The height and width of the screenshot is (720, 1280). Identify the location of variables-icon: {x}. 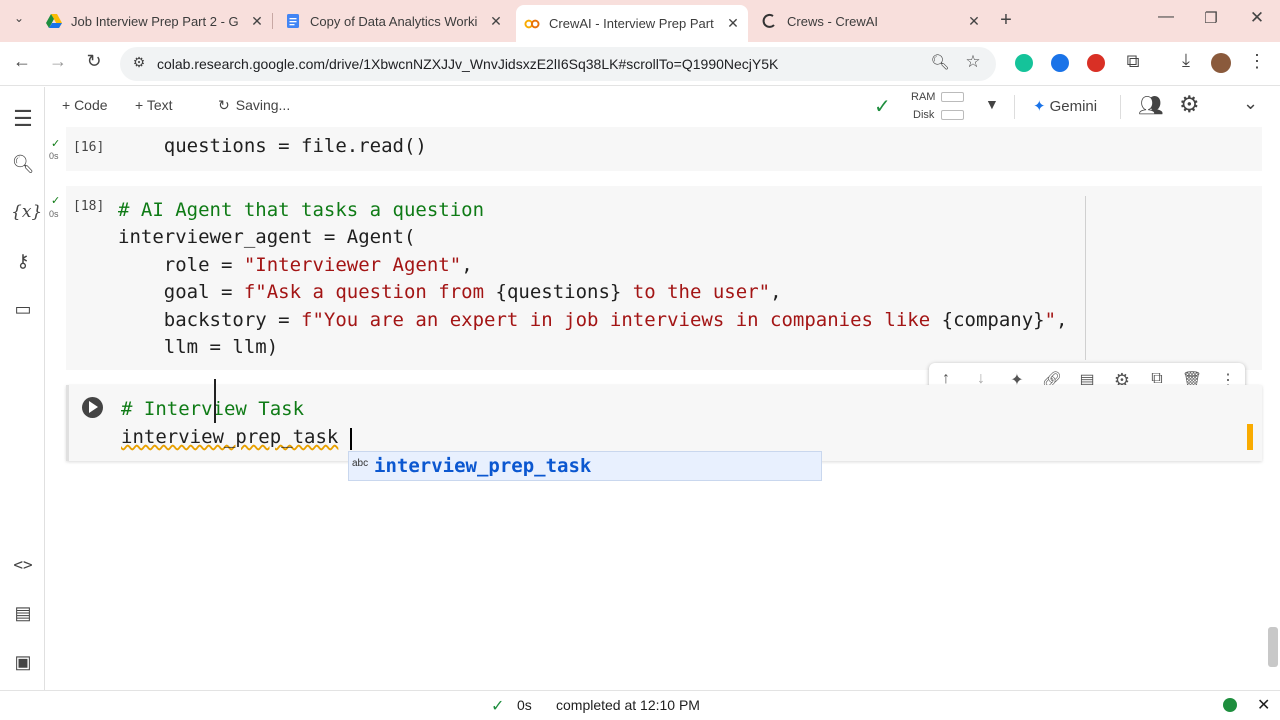
(26, 214).